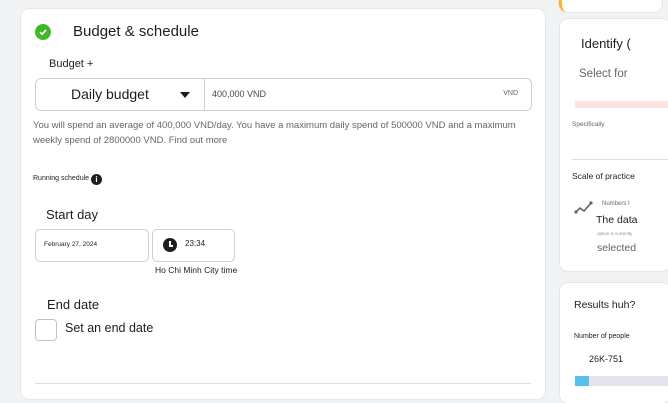  What do you see at coordinates (621, 104) in the screenshot?
I see `audience-bar` at bounding box center [621, 104].